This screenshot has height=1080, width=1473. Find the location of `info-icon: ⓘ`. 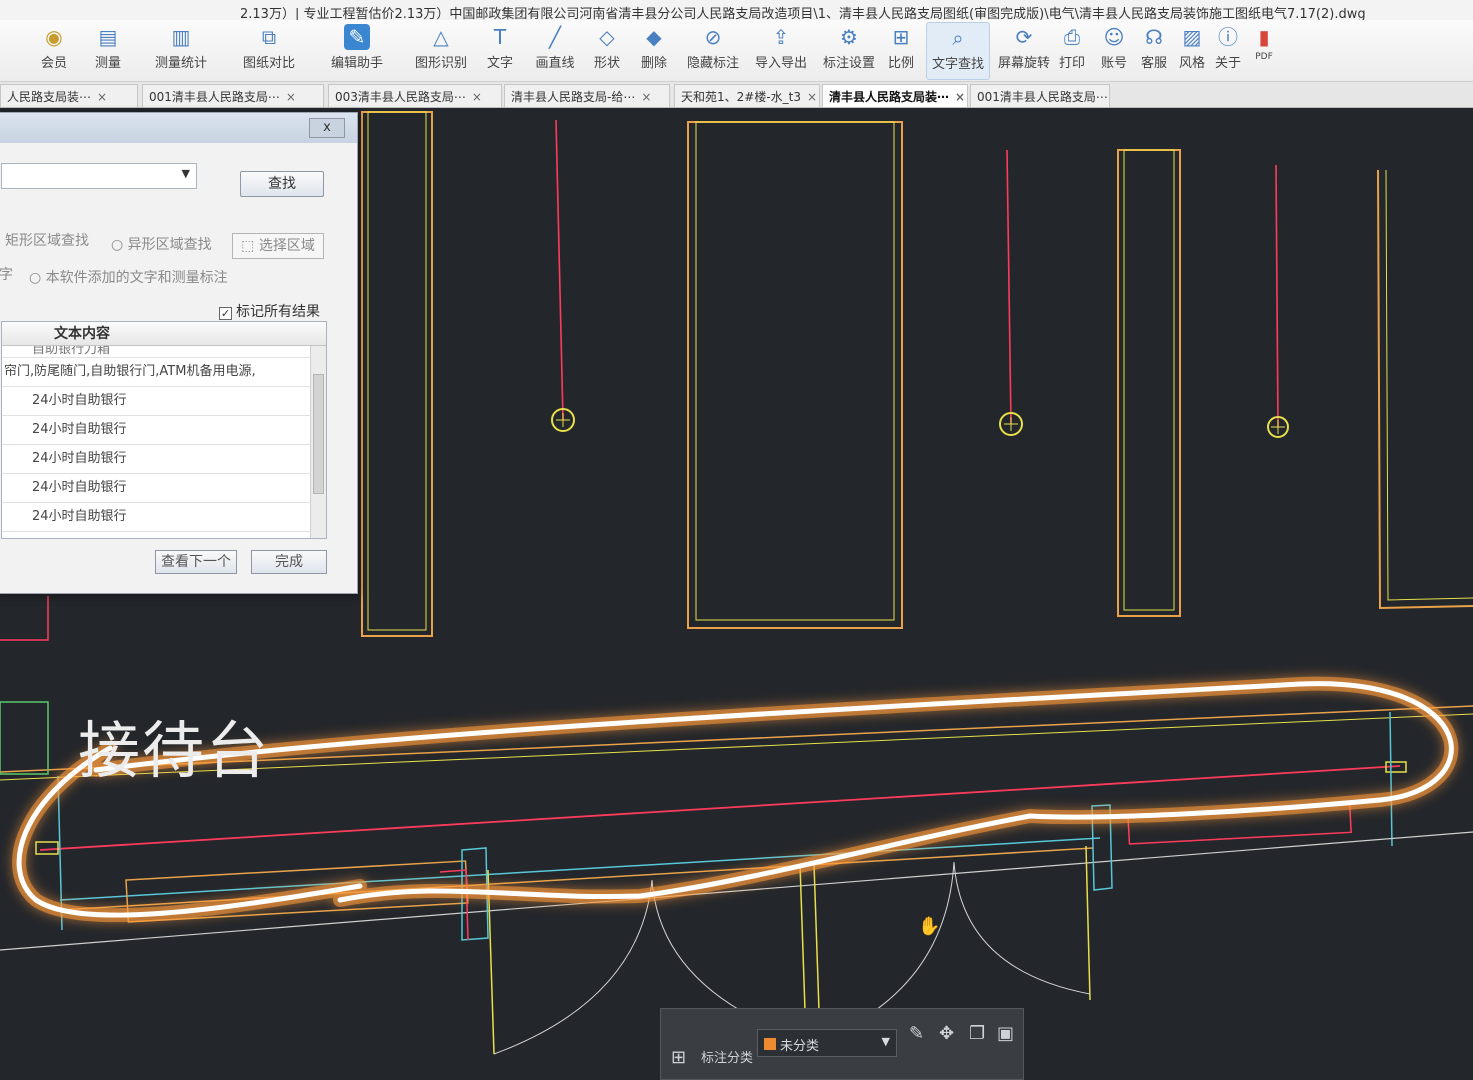

info-icon: ⓘ is located at coordinates (1228, 37).